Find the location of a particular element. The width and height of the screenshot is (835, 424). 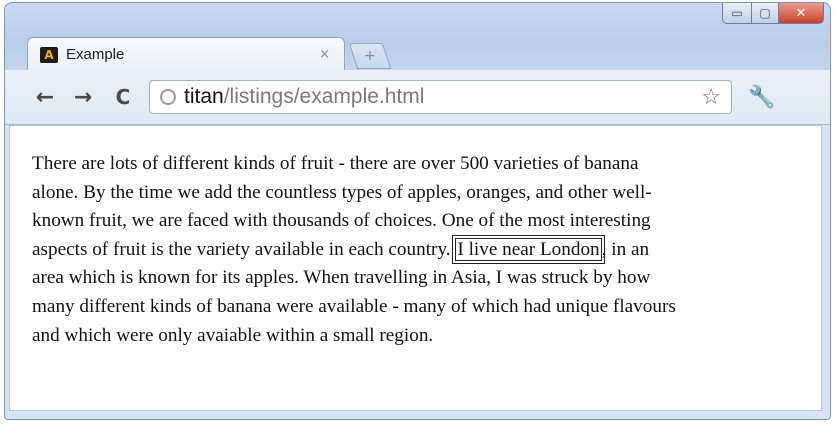

url-host: titan is located at coordinates (204, 96).